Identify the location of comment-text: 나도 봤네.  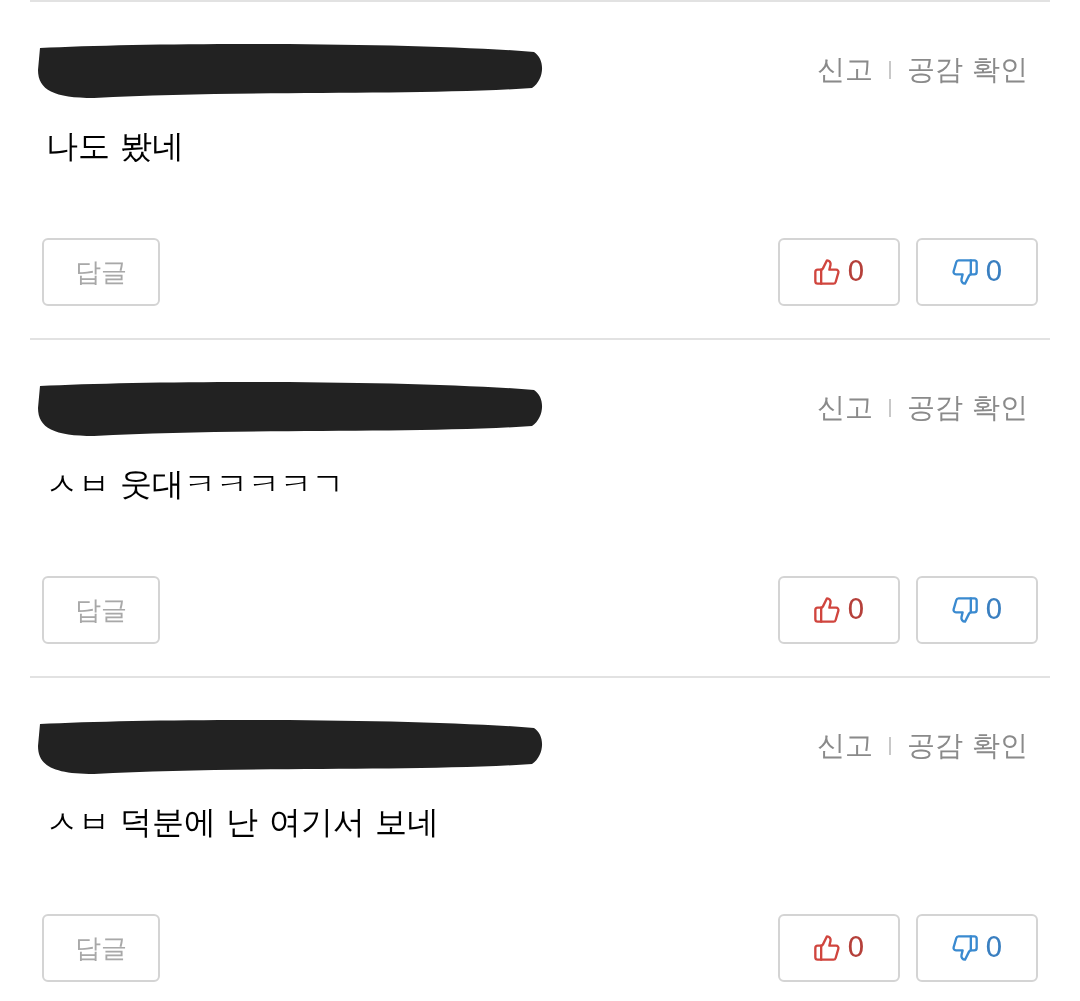
(115, 146).